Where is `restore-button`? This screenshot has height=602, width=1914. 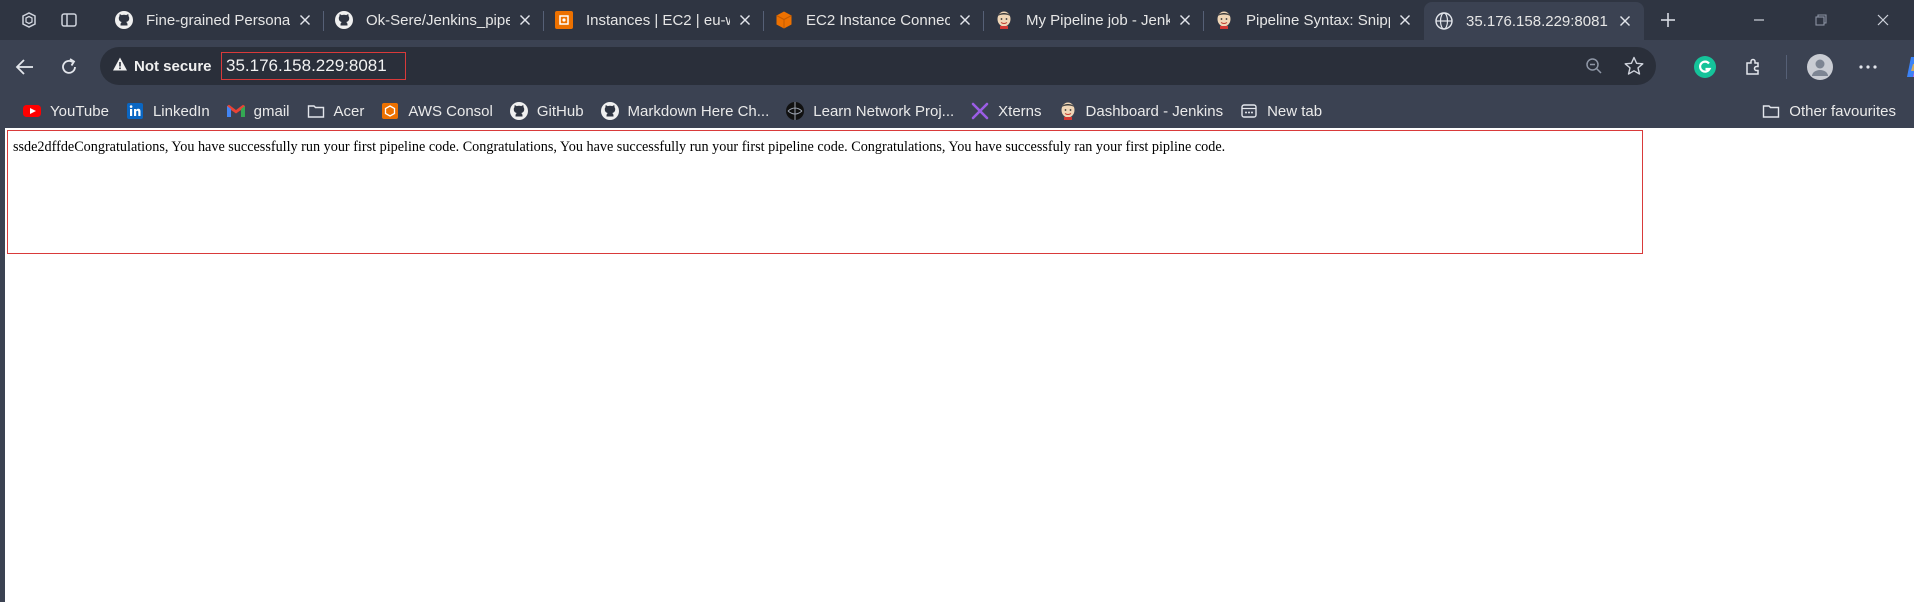
restore-button is located at coordinates (1821, 20).